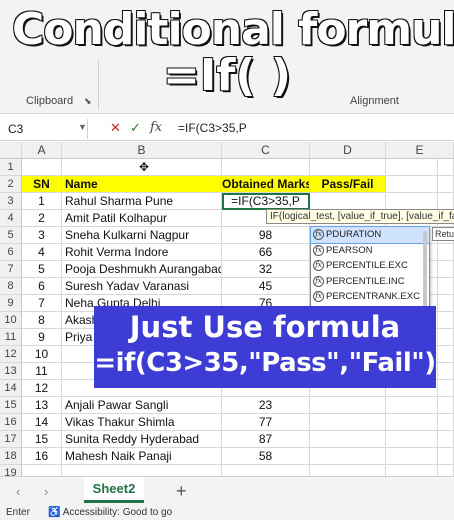 This screenshot has height=520, width=454. I want to click on formula-input: =IF(C3>35,P, so click(212, 128).